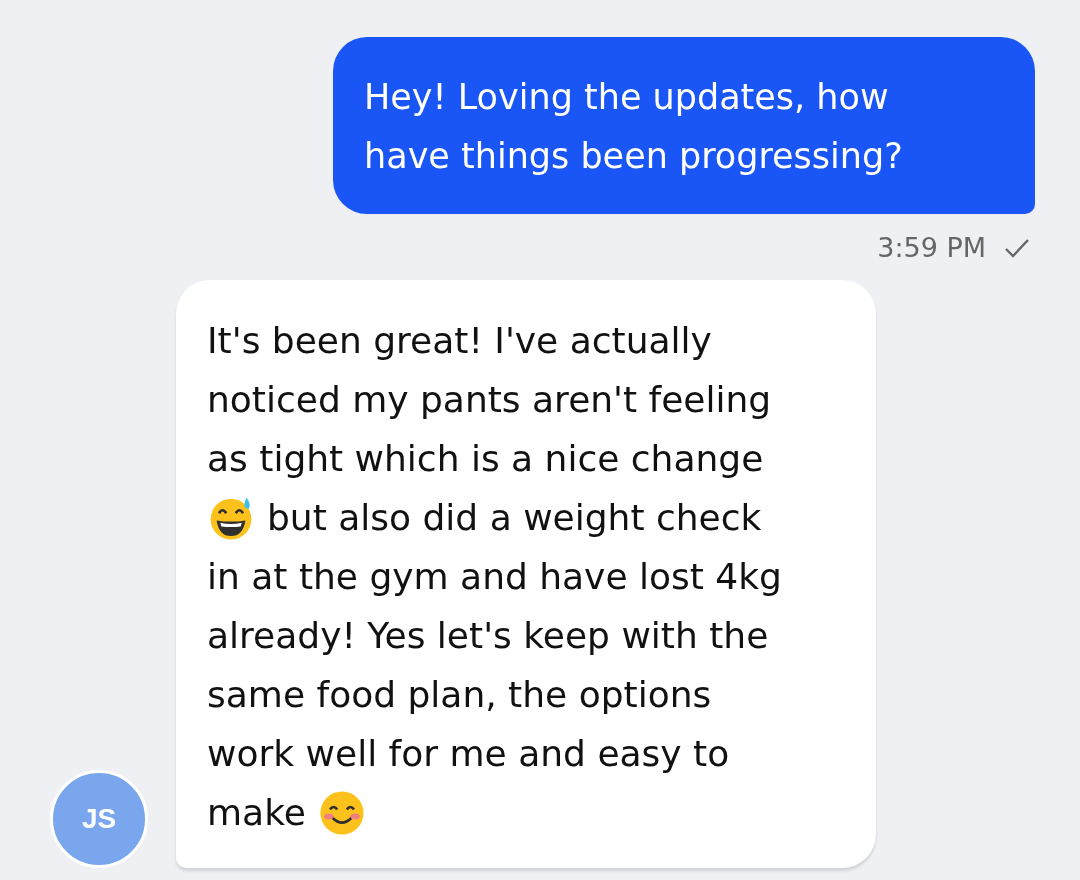  What do you see at coordinates (468, 753) in the screenshot?
I see `message-text: work well for me and easy to` at bounding box center [468, 753].